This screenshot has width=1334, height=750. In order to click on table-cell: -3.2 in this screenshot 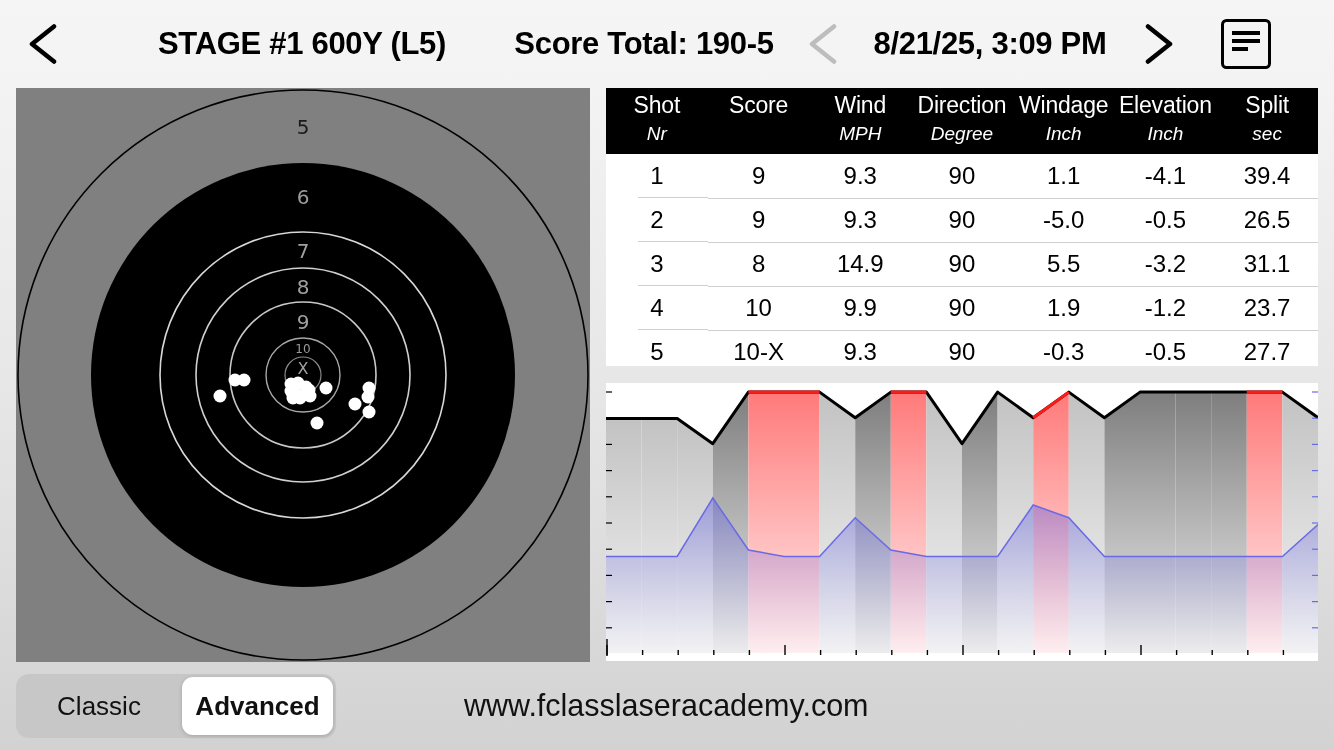, I will do `click(1165, 264)`.